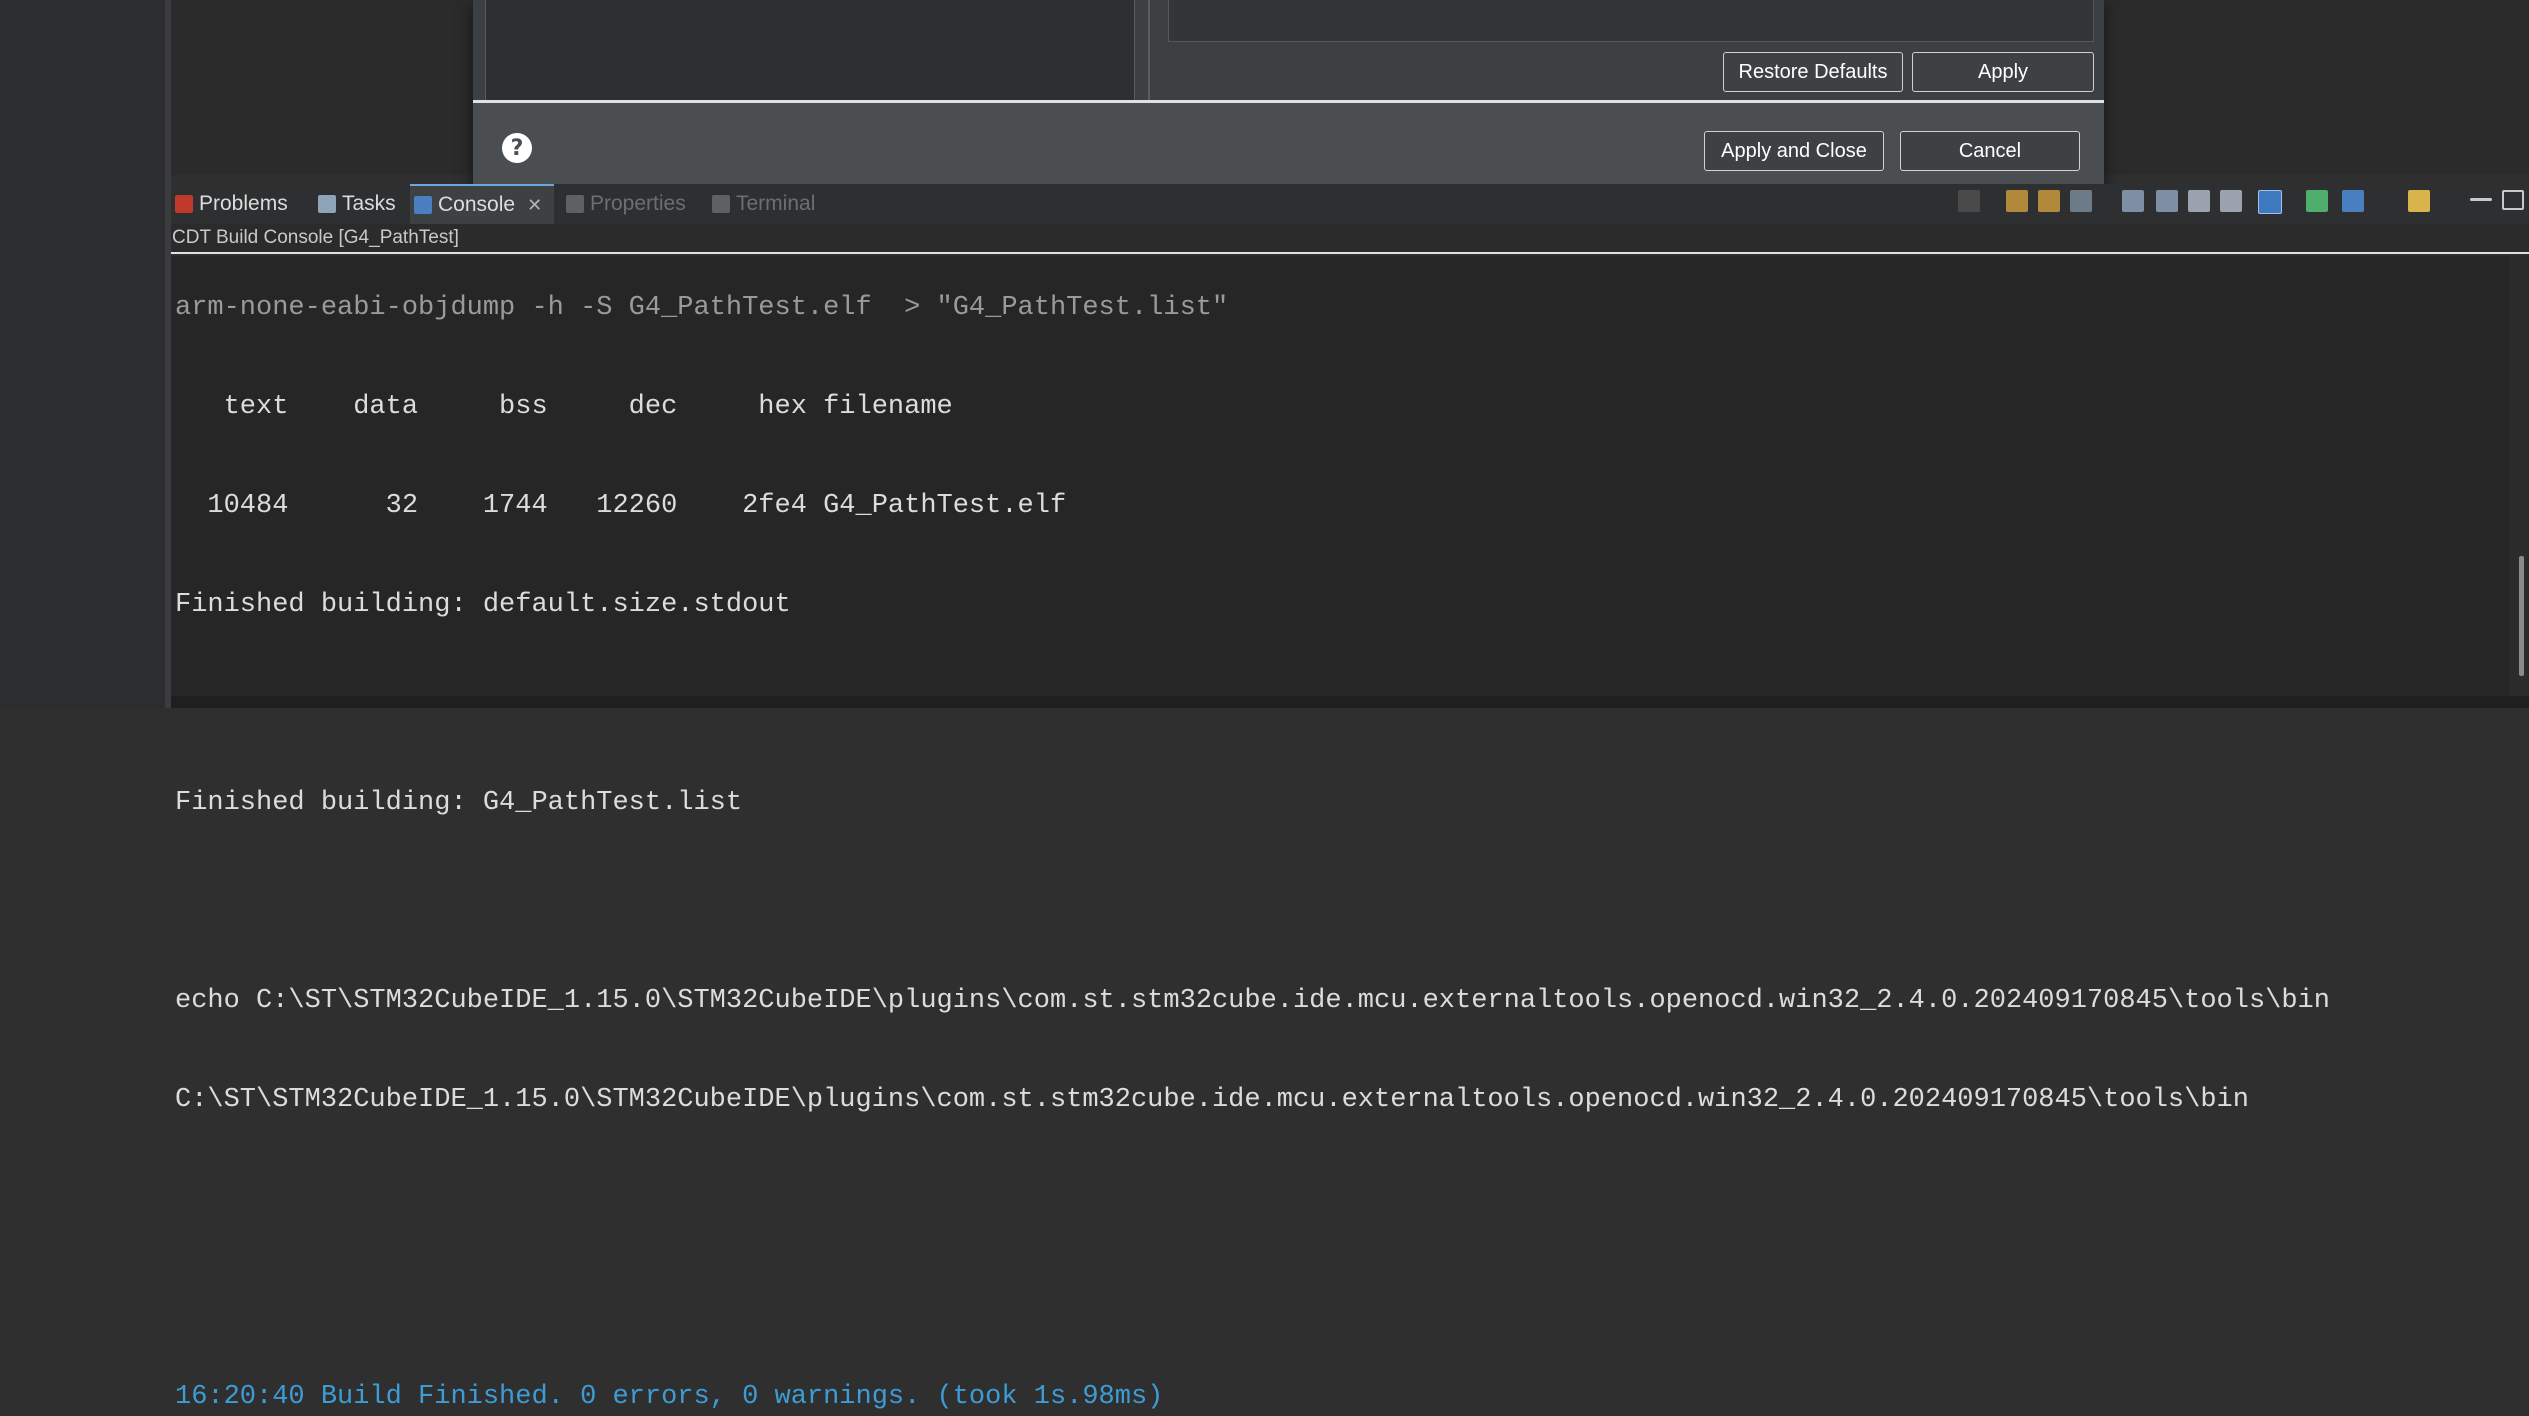 The image size is (2529, 1416). Describe the element at coordinates (2133, 201) in the screenshot. I see `scroll-lock-icon` at that location.